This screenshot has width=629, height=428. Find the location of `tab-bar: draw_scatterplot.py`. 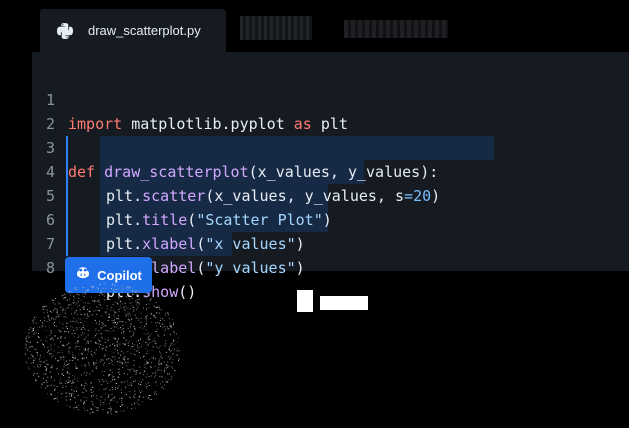

tab-bar: draw_scatterplot.py is located at coordinates (314, 26).